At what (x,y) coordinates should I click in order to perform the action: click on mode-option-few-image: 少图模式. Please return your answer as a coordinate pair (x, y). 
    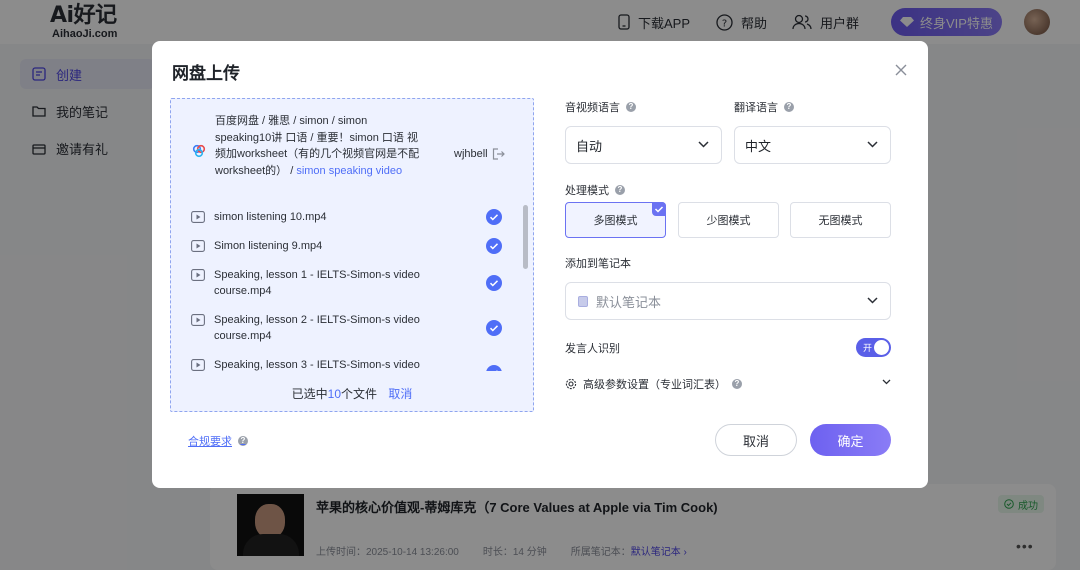
    Looking at the image, I should click on (728, 220).